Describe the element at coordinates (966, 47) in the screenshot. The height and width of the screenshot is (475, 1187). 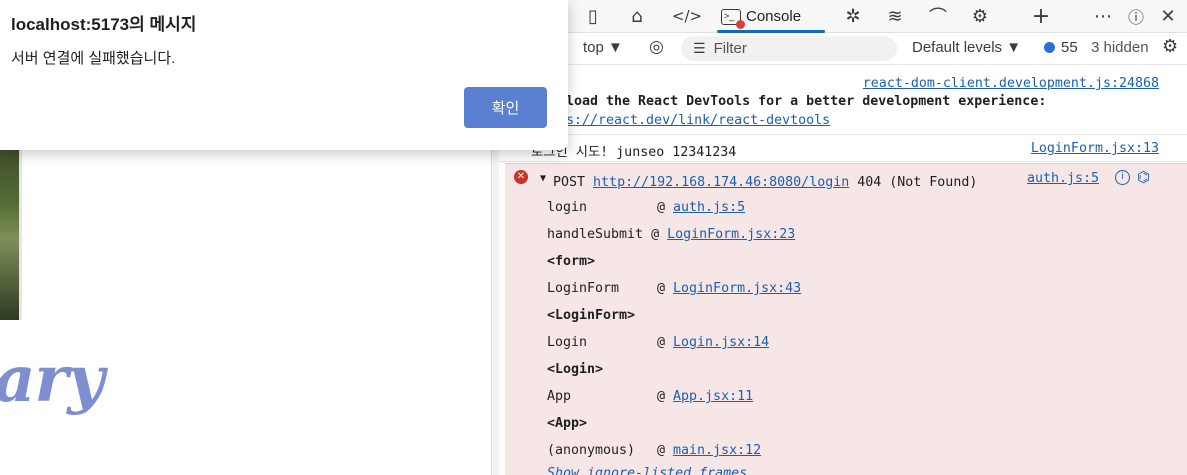
I see `log-levels-select: Default levels ▼` at that location.